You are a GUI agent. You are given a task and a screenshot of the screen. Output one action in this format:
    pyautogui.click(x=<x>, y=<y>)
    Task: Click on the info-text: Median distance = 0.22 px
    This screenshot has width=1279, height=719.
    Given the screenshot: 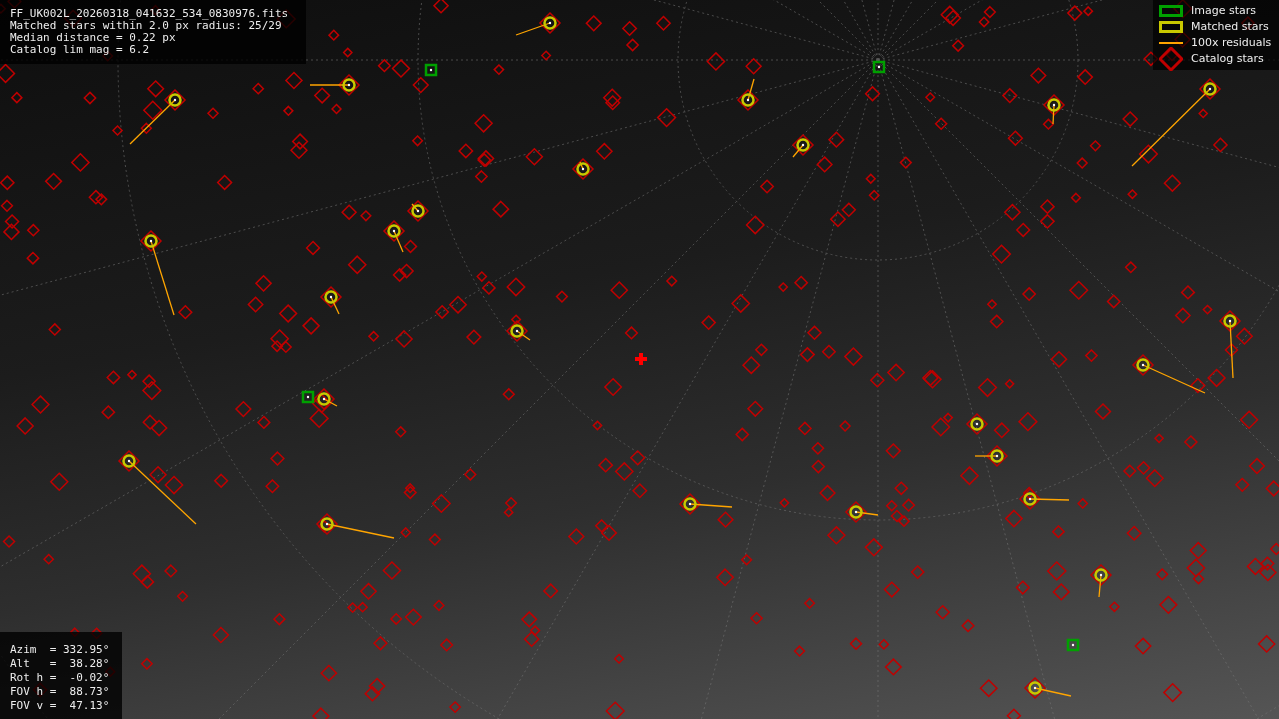 What is the action you would take?
    pyautogui.click(x=93, y=38)
    